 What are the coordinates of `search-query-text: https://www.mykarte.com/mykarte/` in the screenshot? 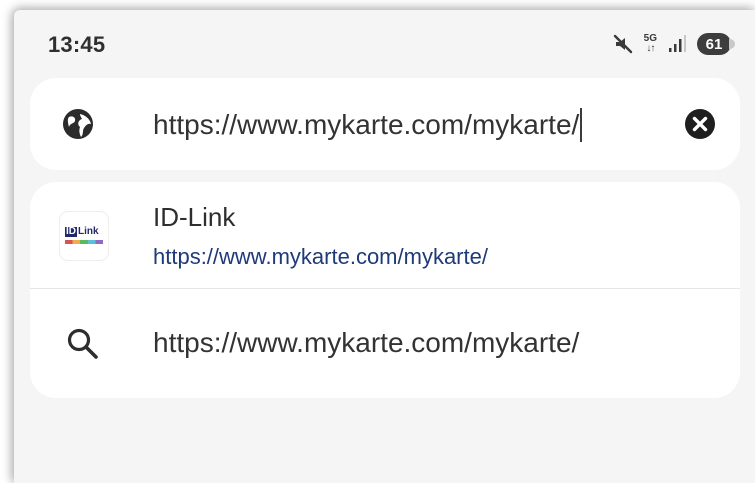 It's located at (366, 342).